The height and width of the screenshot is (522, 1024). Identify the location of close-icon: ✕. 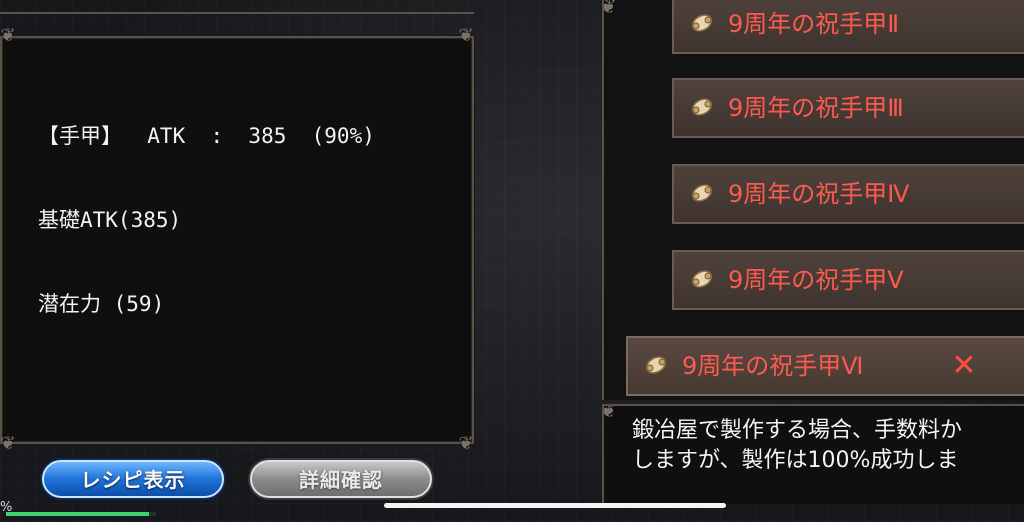
(964, 366).